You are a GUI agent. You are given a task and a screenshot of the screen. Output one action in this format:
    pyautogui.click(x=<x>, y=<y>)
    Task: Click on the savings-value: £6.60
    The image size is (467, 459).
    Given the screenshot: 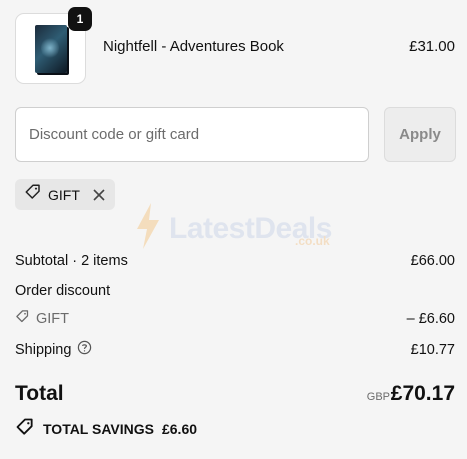 What is the action you would take?
    pyautogui.click(x=179, y=428)
    